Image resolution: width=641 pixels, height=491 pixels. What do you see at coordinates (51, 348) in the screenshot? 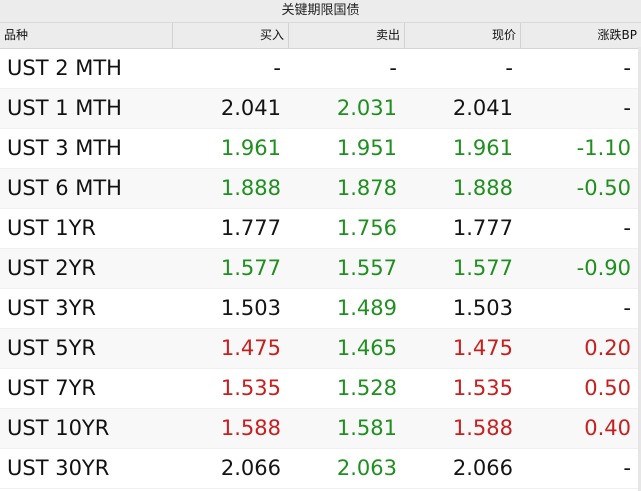
I see `cell-instrument-name: UST 5YR` at bounding box center [51, 348].